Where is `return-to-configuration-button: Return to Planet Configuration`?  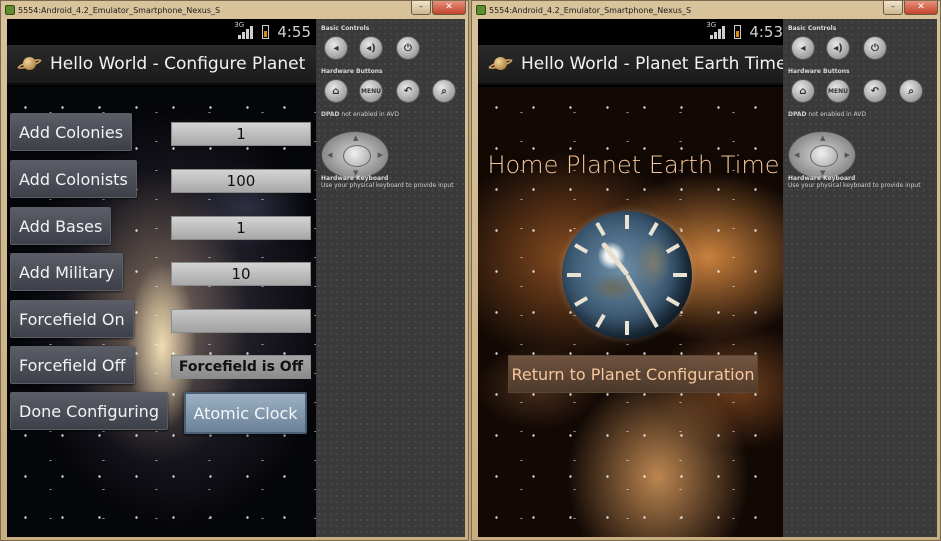 return-to-configuration-button: Return to Planet Configuration is located at coordinates (633, 374).